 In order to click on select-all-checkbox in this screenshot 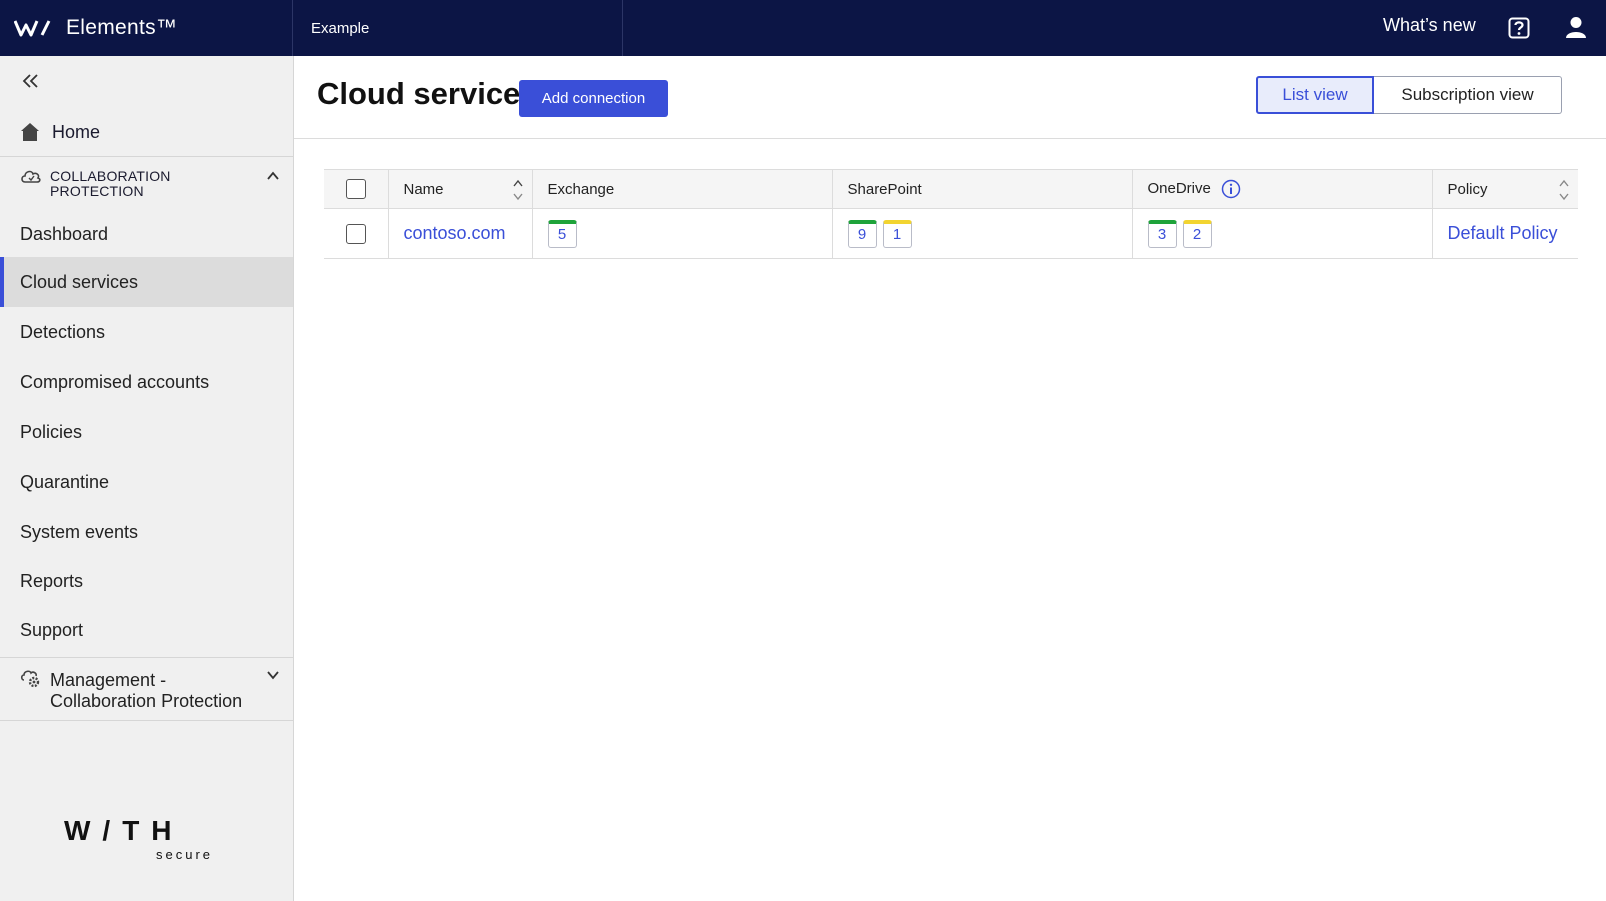, I will do `click(355, 189)`.